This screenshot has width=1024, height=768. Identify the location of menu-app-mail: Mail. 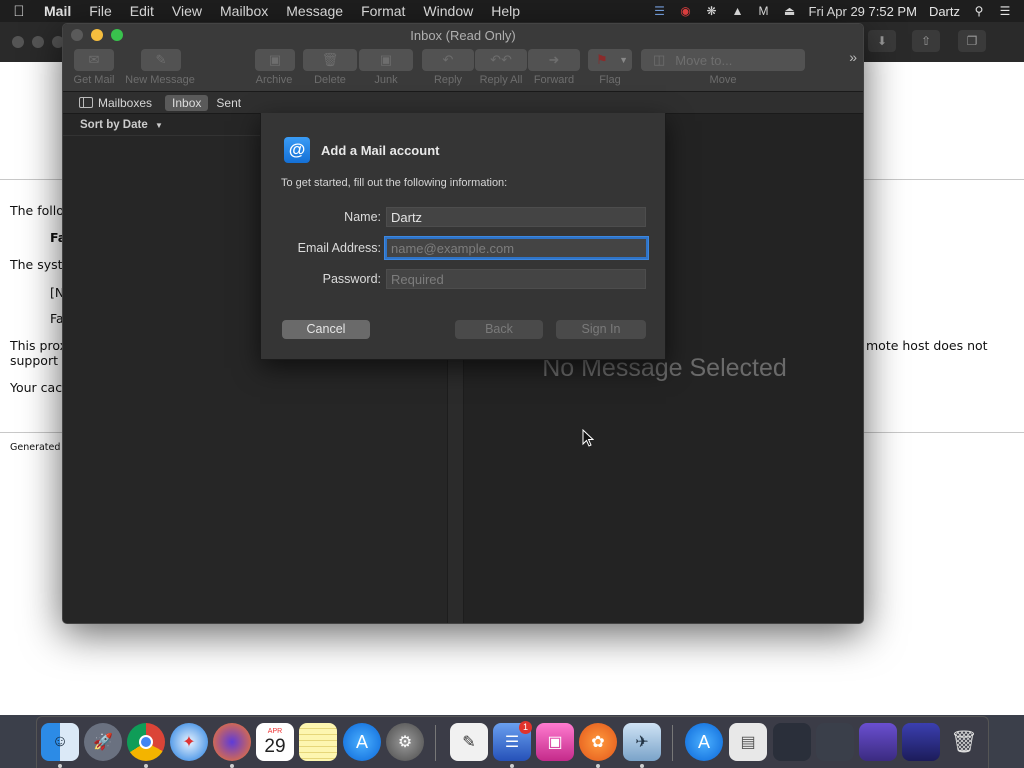
(59, 11).